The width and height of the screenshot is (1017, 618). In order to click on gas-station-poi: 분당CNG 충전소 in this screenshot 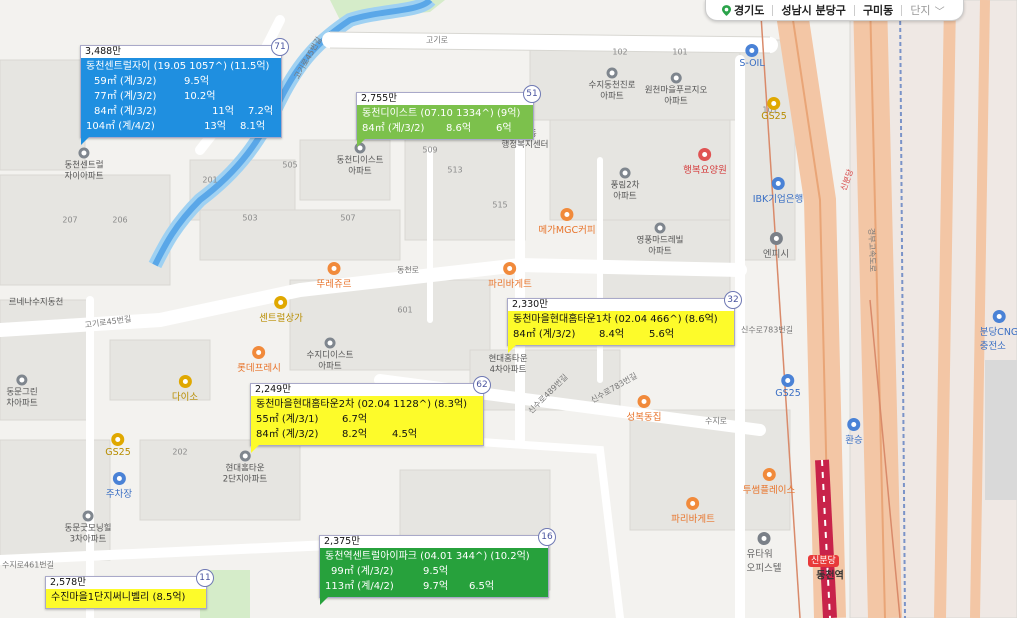, I will do `click(998, 331)`.